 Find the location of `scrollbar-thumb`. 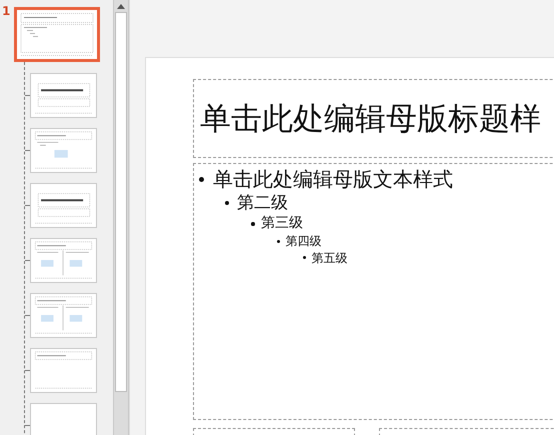

scrollbar-thumb is located at coordinates (121, 202).